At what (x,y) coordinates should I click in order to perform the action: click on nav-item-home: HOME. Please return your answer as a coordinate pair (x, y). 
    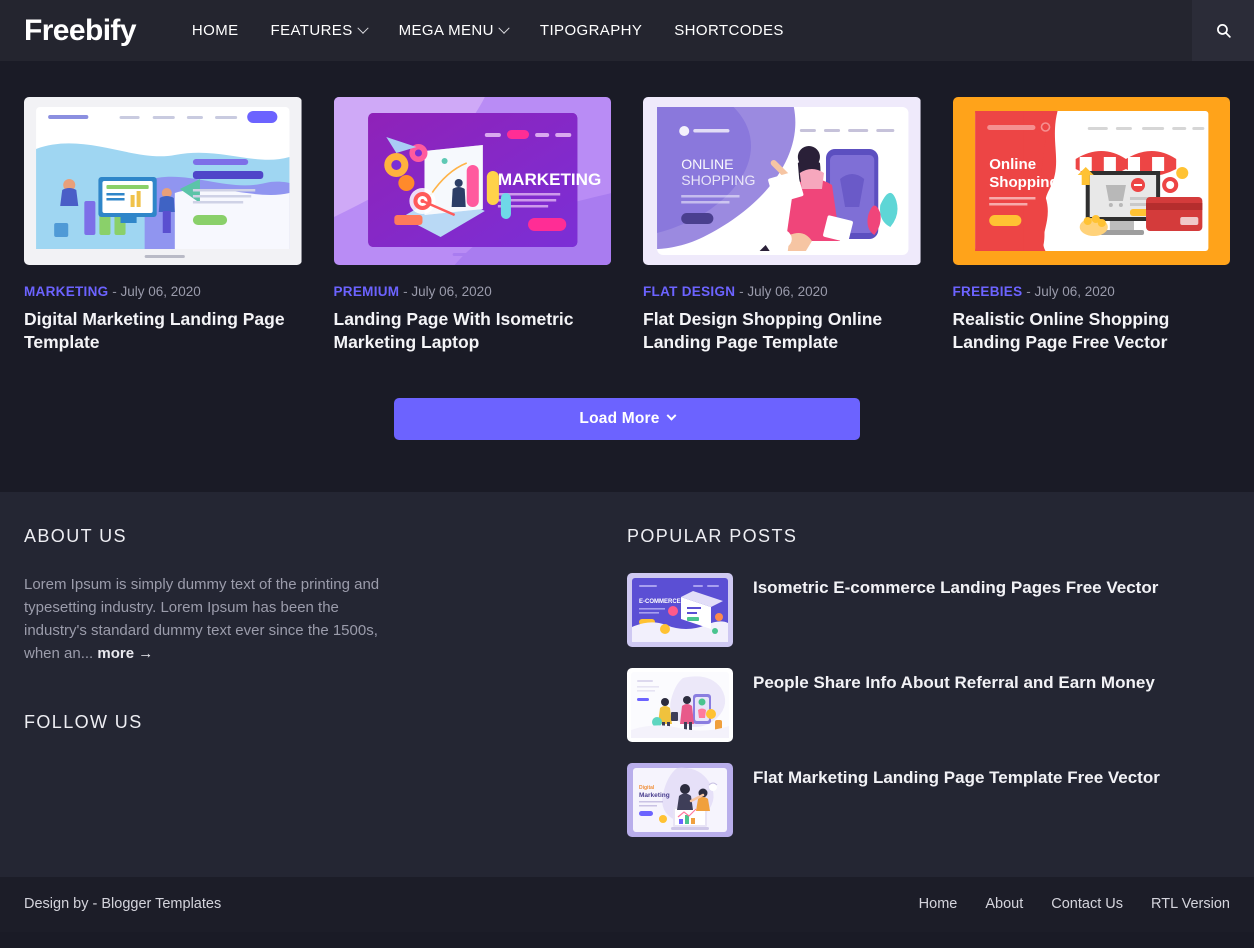
    Looking at the image, I should click on (215, 30).